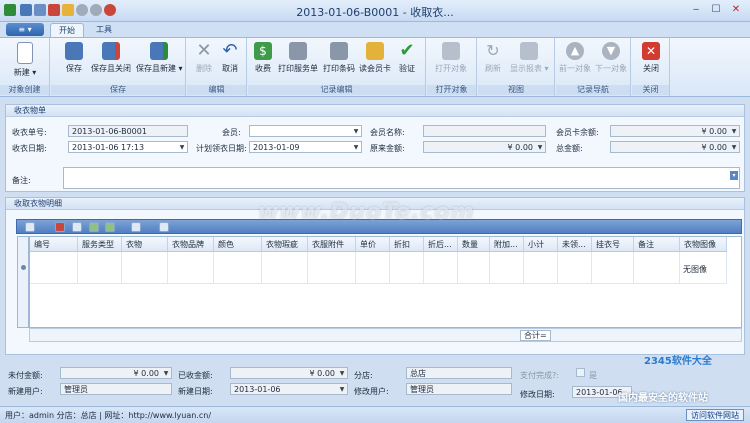 This screenshot has height=423, width=750. Describe the element at coordinates (529, 57) in the screenshot. I see `show-report-button: 显示报表 ▾` at that location.